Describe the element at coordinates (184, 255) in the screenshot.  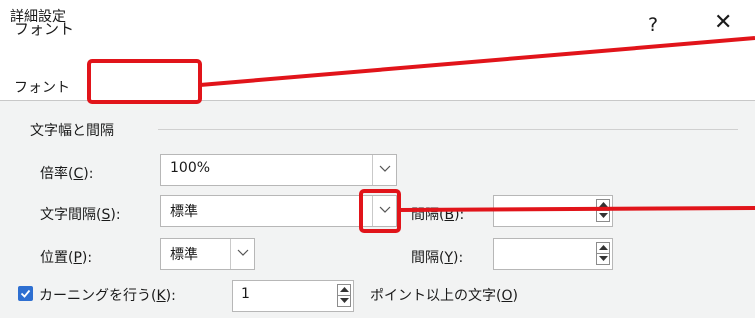
I see `position-value: 標準` at that location.